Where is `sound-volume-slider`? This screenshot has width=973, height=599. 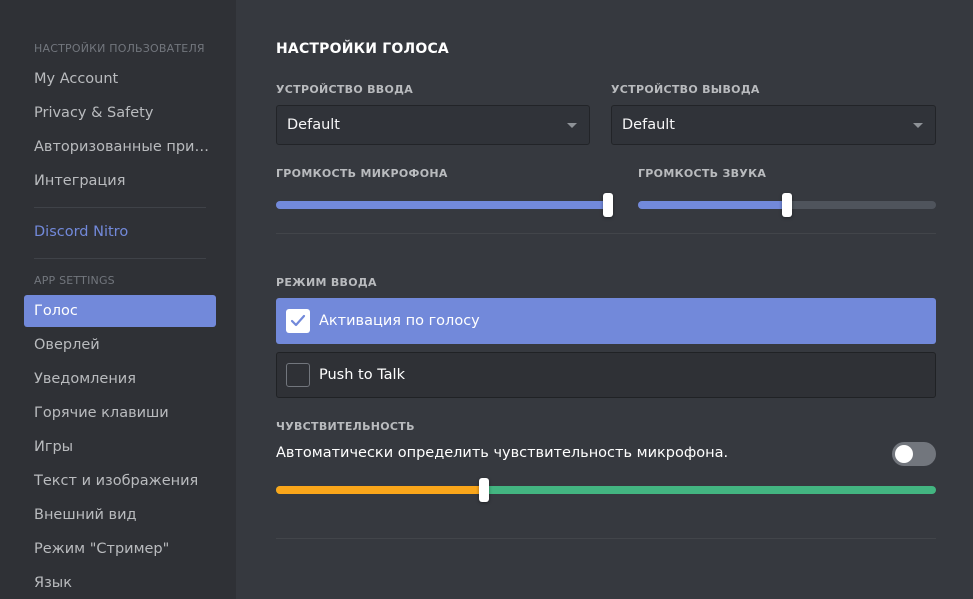
sound-volume-slider is located at coordinates (787, 205).